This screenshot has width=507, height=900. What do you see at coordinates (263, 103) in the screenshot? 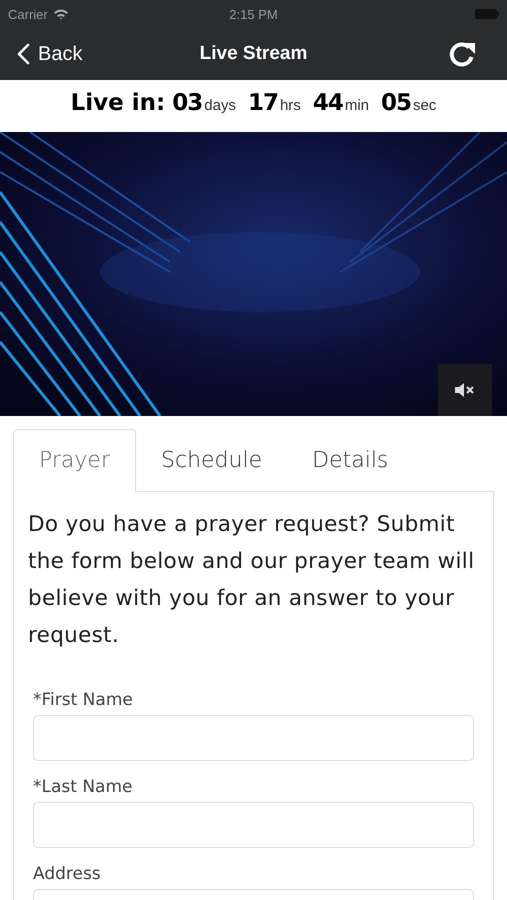
I see `countdown-value: 17` at bounding box center [263, 103].